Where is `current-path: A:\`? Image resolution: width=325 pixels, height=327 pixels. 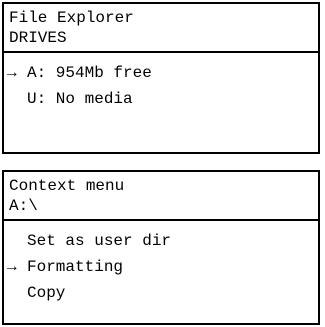 current-path: A:\ is located at coordinates (23, 206).